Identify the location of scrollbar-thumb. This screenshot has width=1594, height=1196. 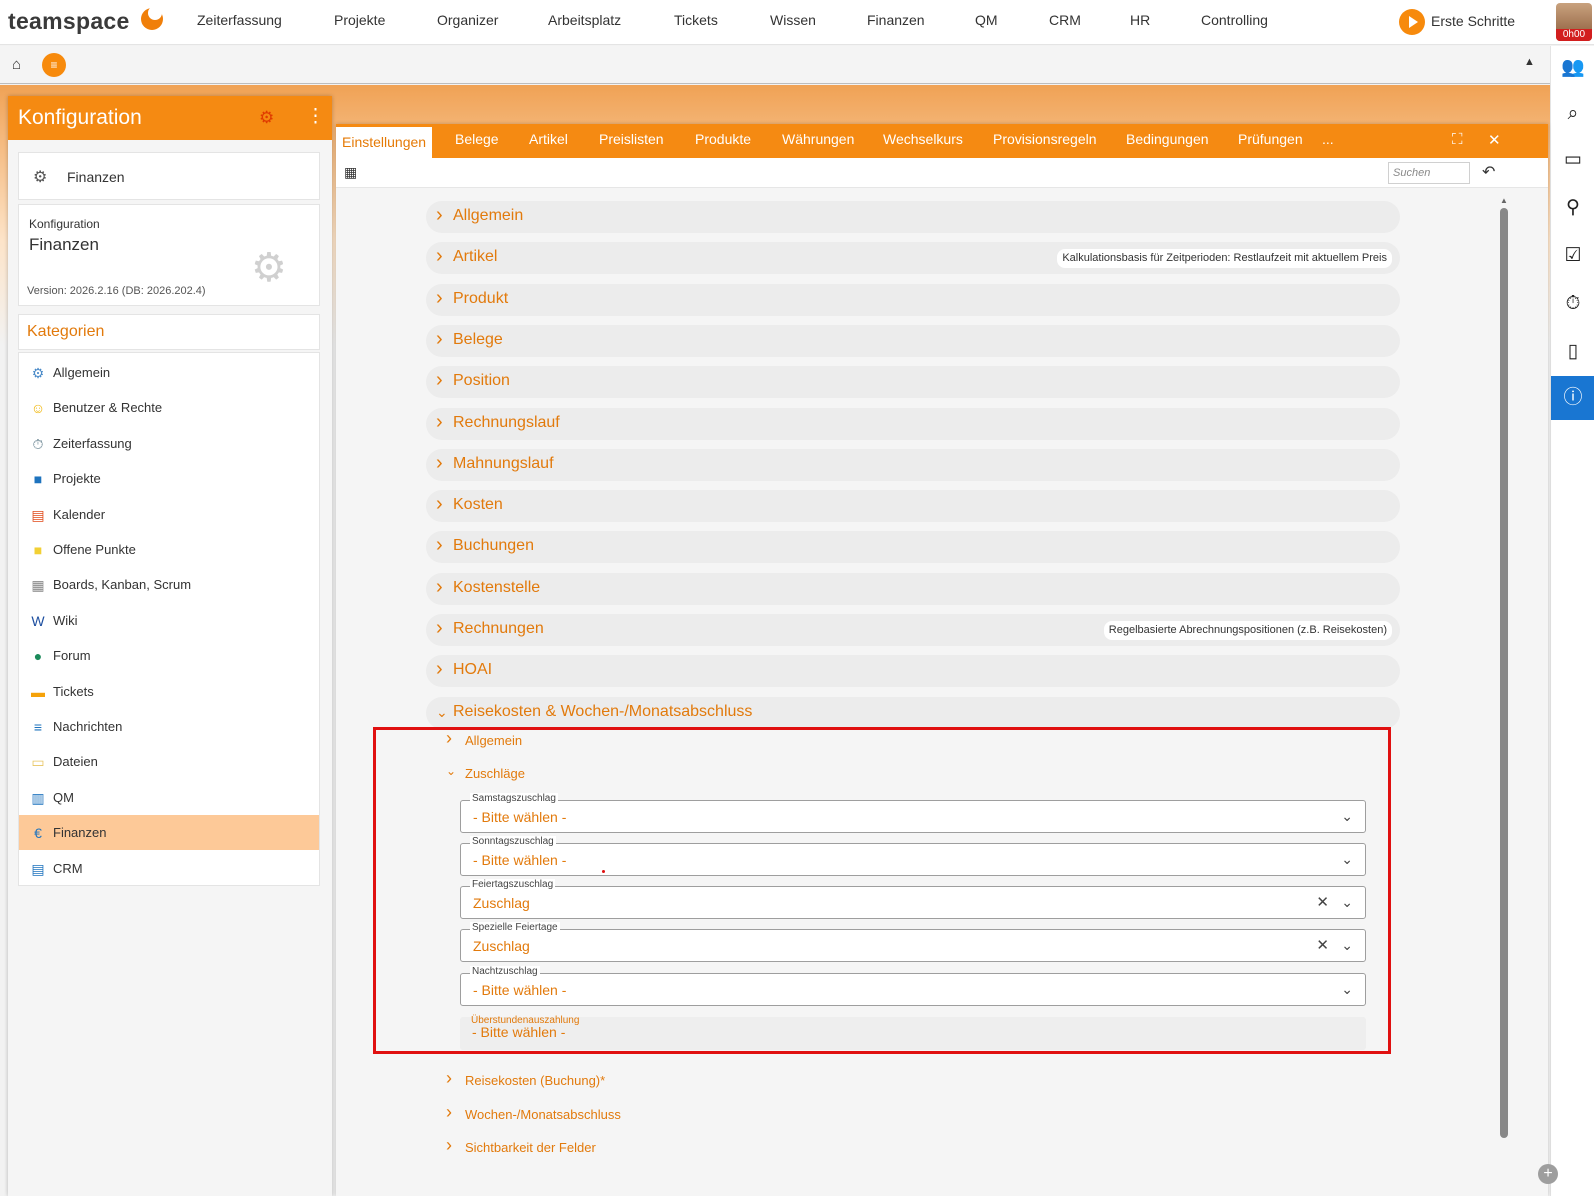
(1504, 673).